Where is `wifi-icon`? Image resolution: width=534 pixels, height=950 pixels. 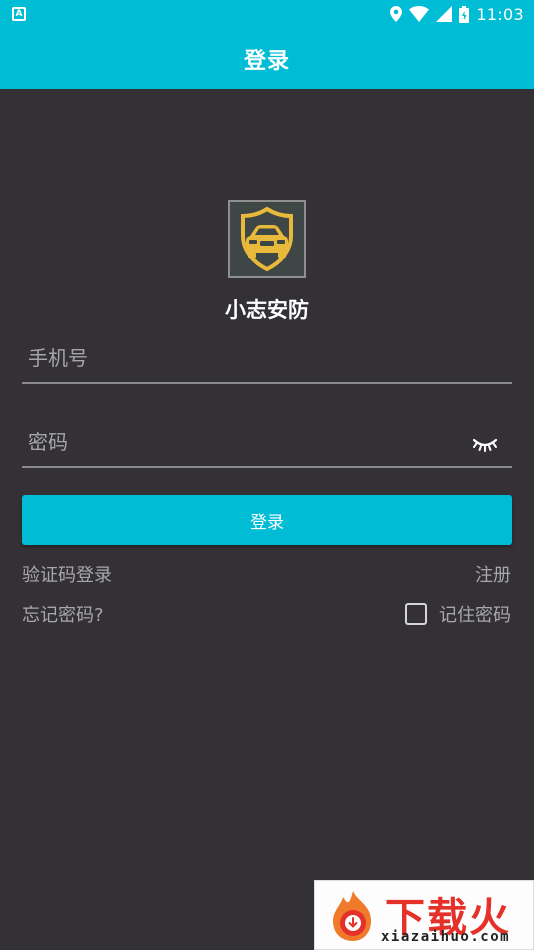 wifi-icon is located at coordinates (419, 14).